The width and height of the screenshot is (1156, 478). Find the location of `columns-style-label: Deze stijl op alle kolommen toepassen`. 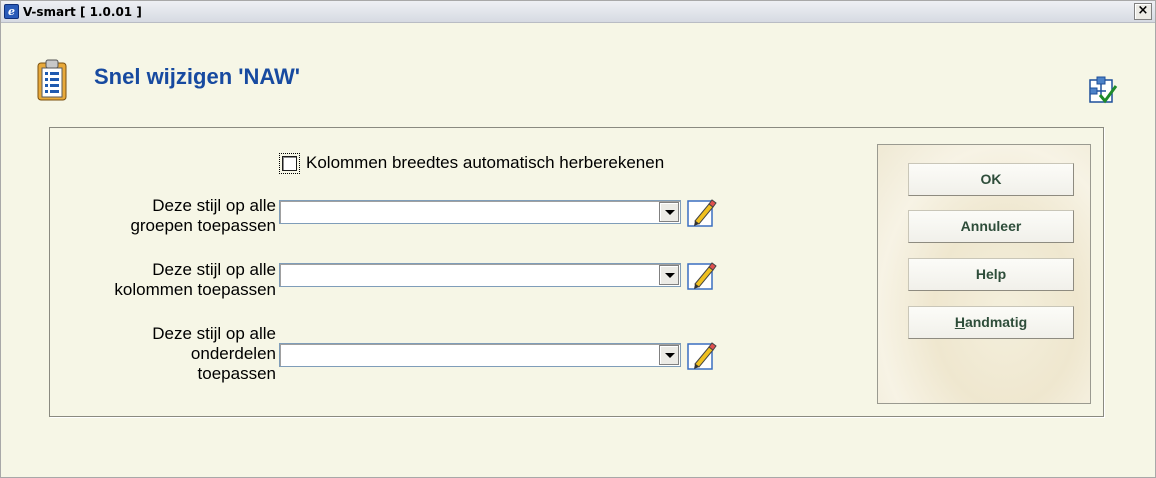

columns-style-label: Deze stijl op alle kolommen toepassen is located at coordinates (195, 279).